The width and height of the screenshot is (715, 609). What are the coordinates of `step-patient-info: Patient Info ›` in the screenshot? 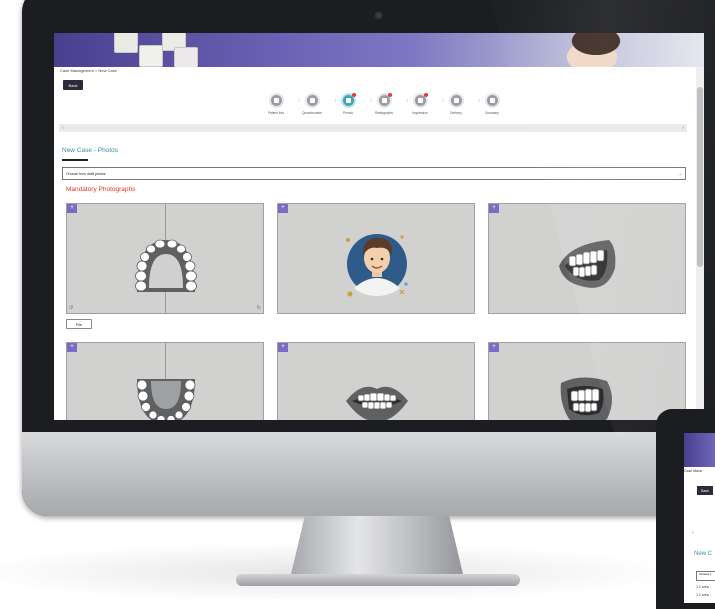 It's located at (278, 105).